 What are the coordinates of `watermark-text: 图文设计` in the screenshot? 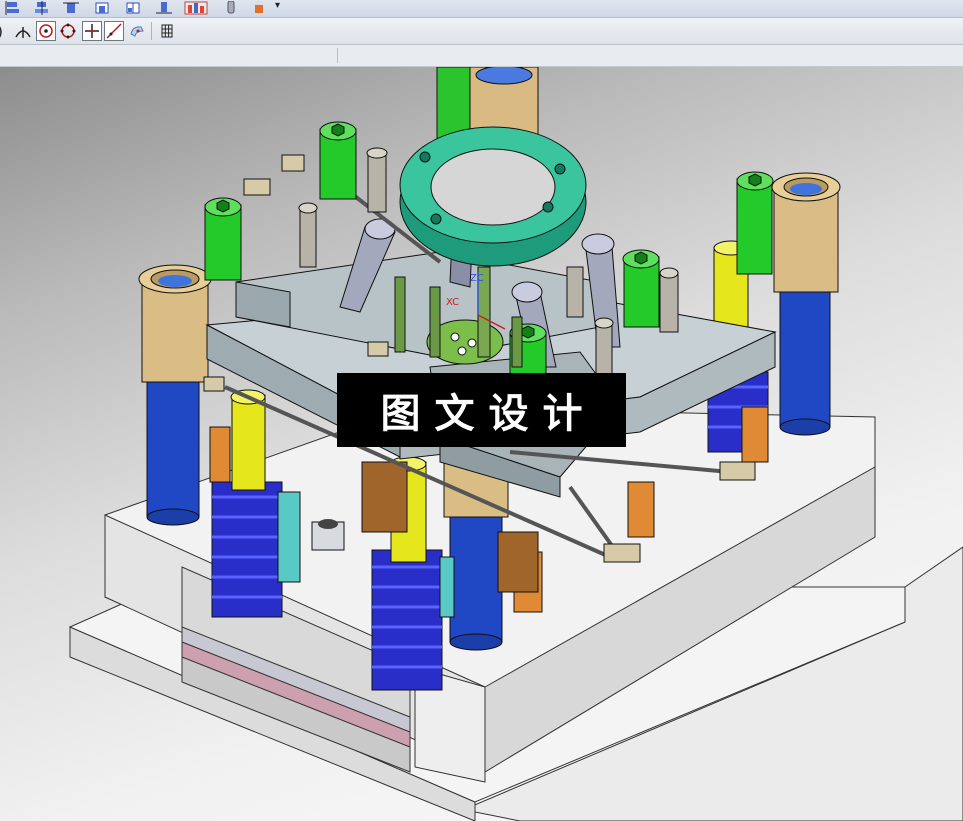 It's located at (488, 413).